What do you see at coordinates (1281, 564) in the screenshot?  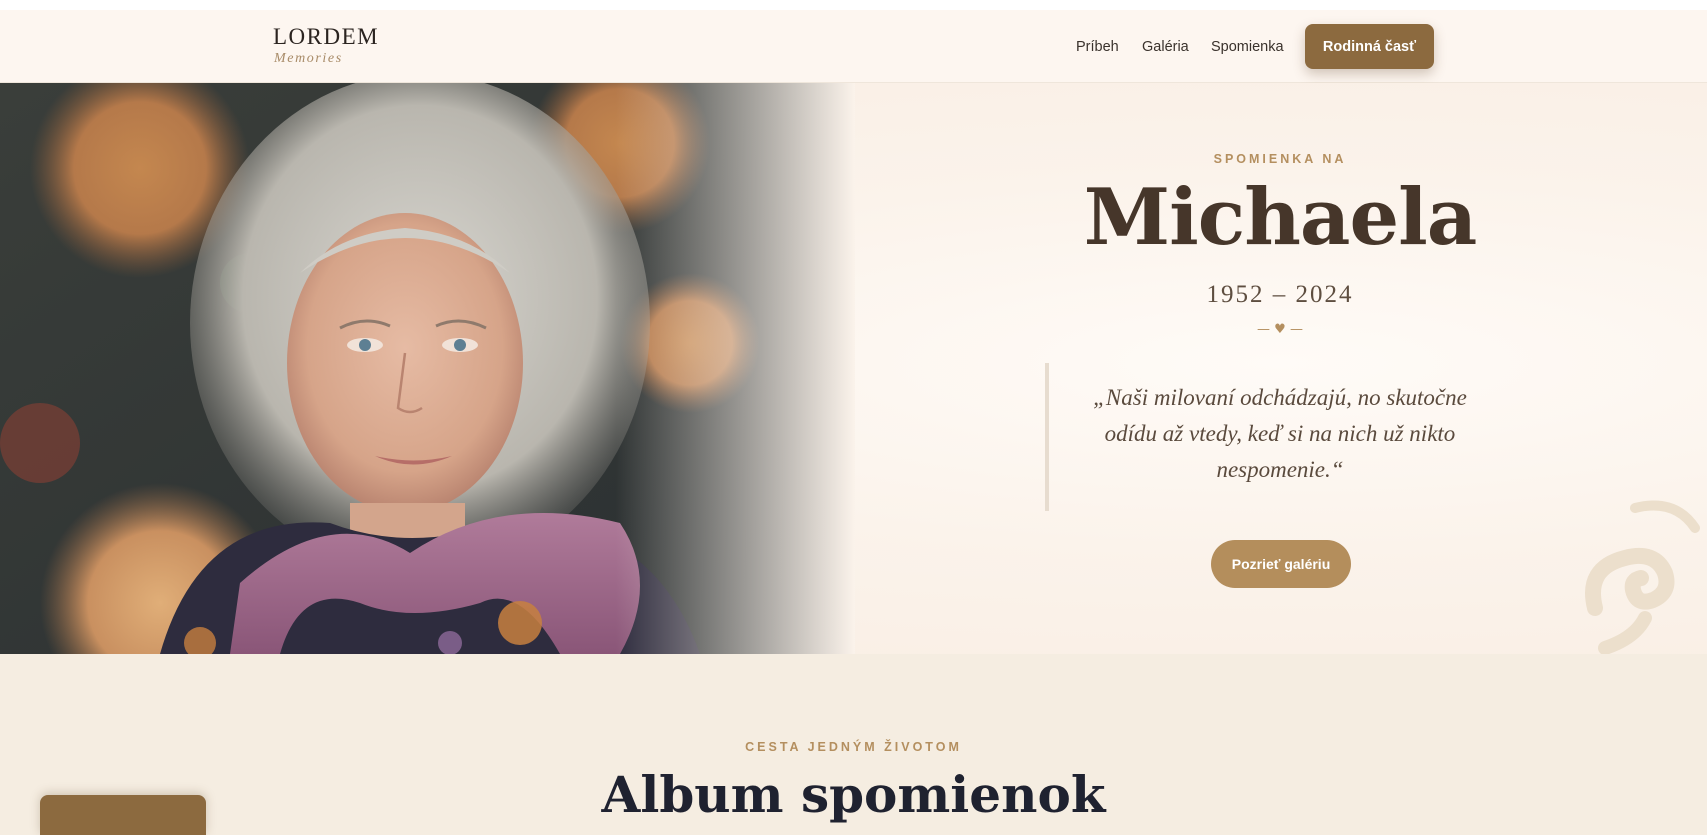 I see `view-gallery-button: Pozrieť galériu` at bounding box center [1281, 564].